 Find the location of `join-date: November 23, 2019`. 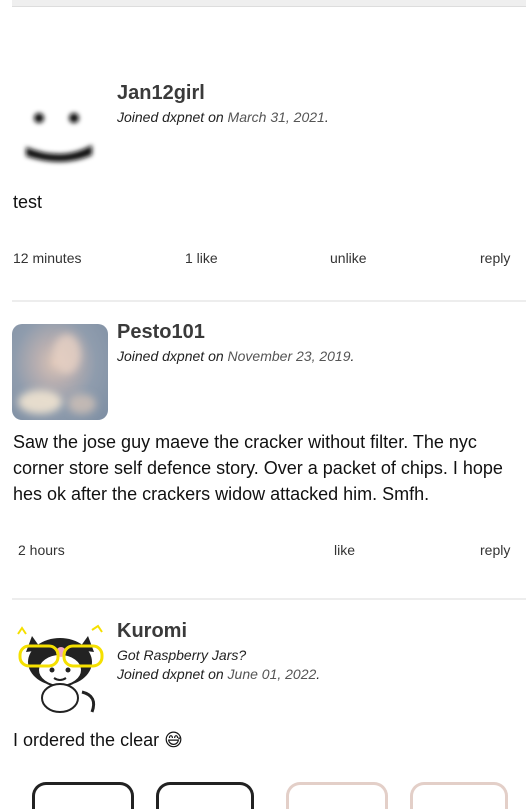

join-date: November 23, 2019 is located at coordinates (289, 356).